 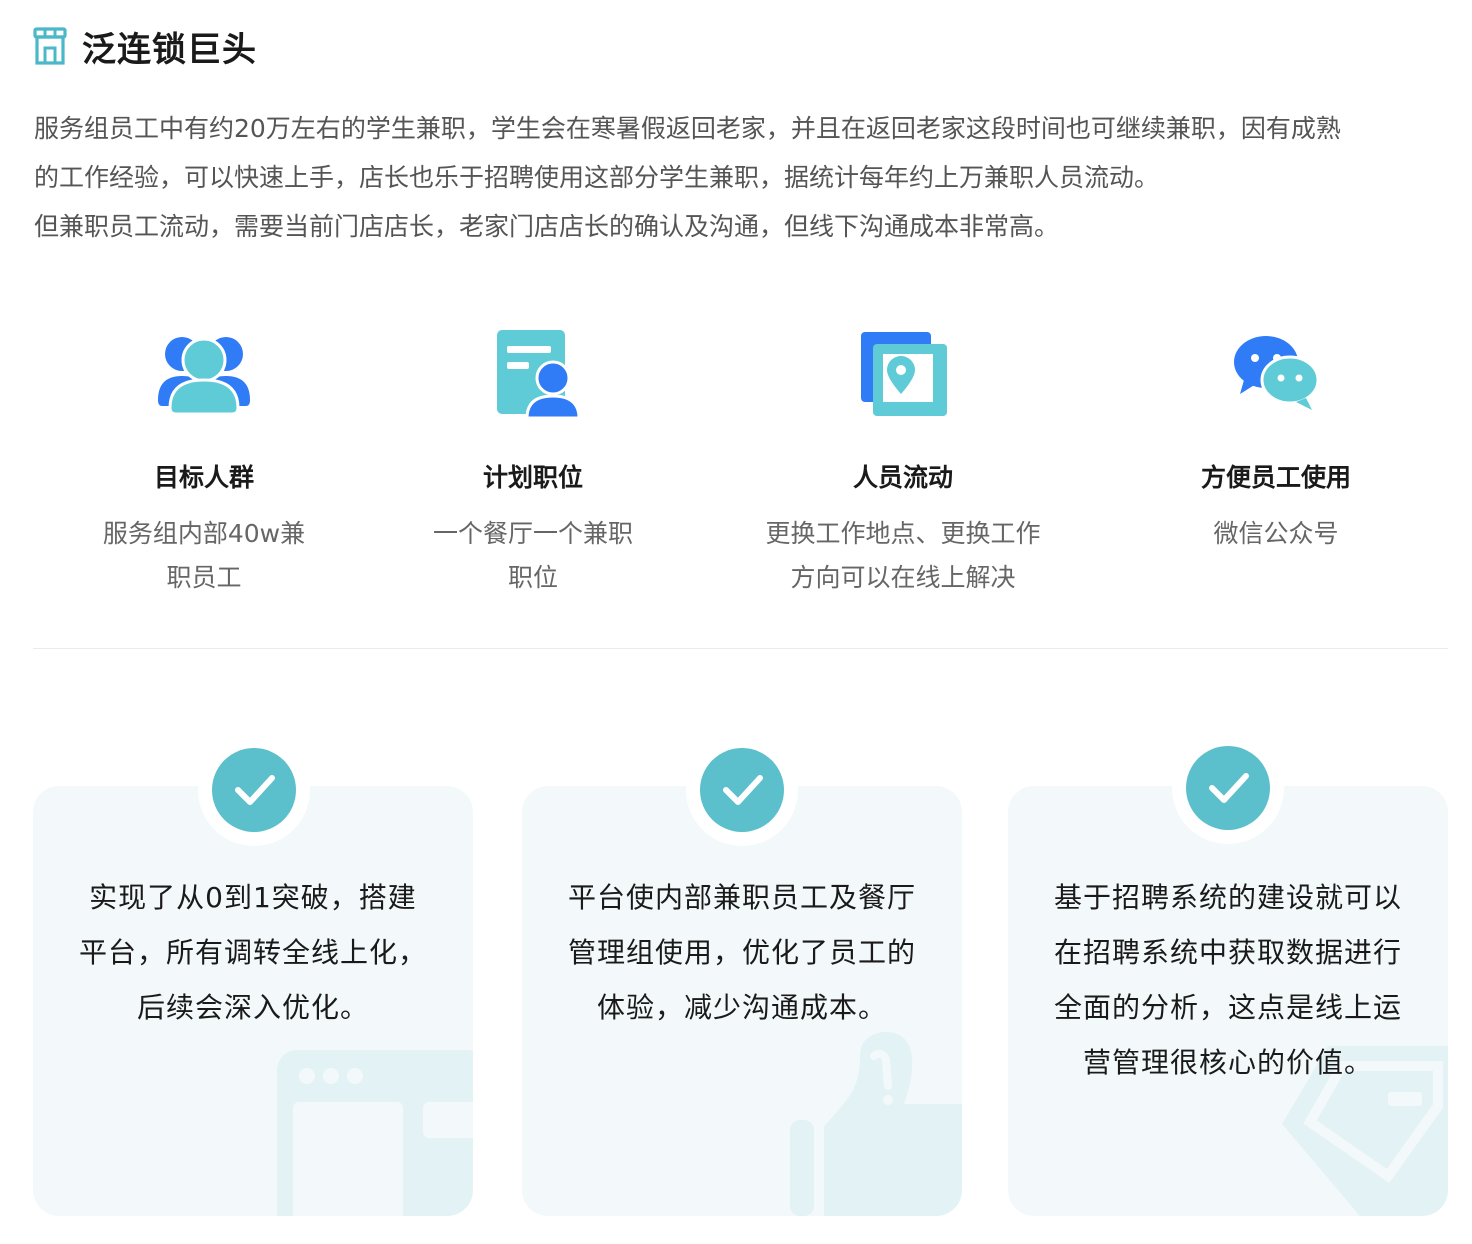 I want to click on location-map-icon, so click(x=904, y=374).